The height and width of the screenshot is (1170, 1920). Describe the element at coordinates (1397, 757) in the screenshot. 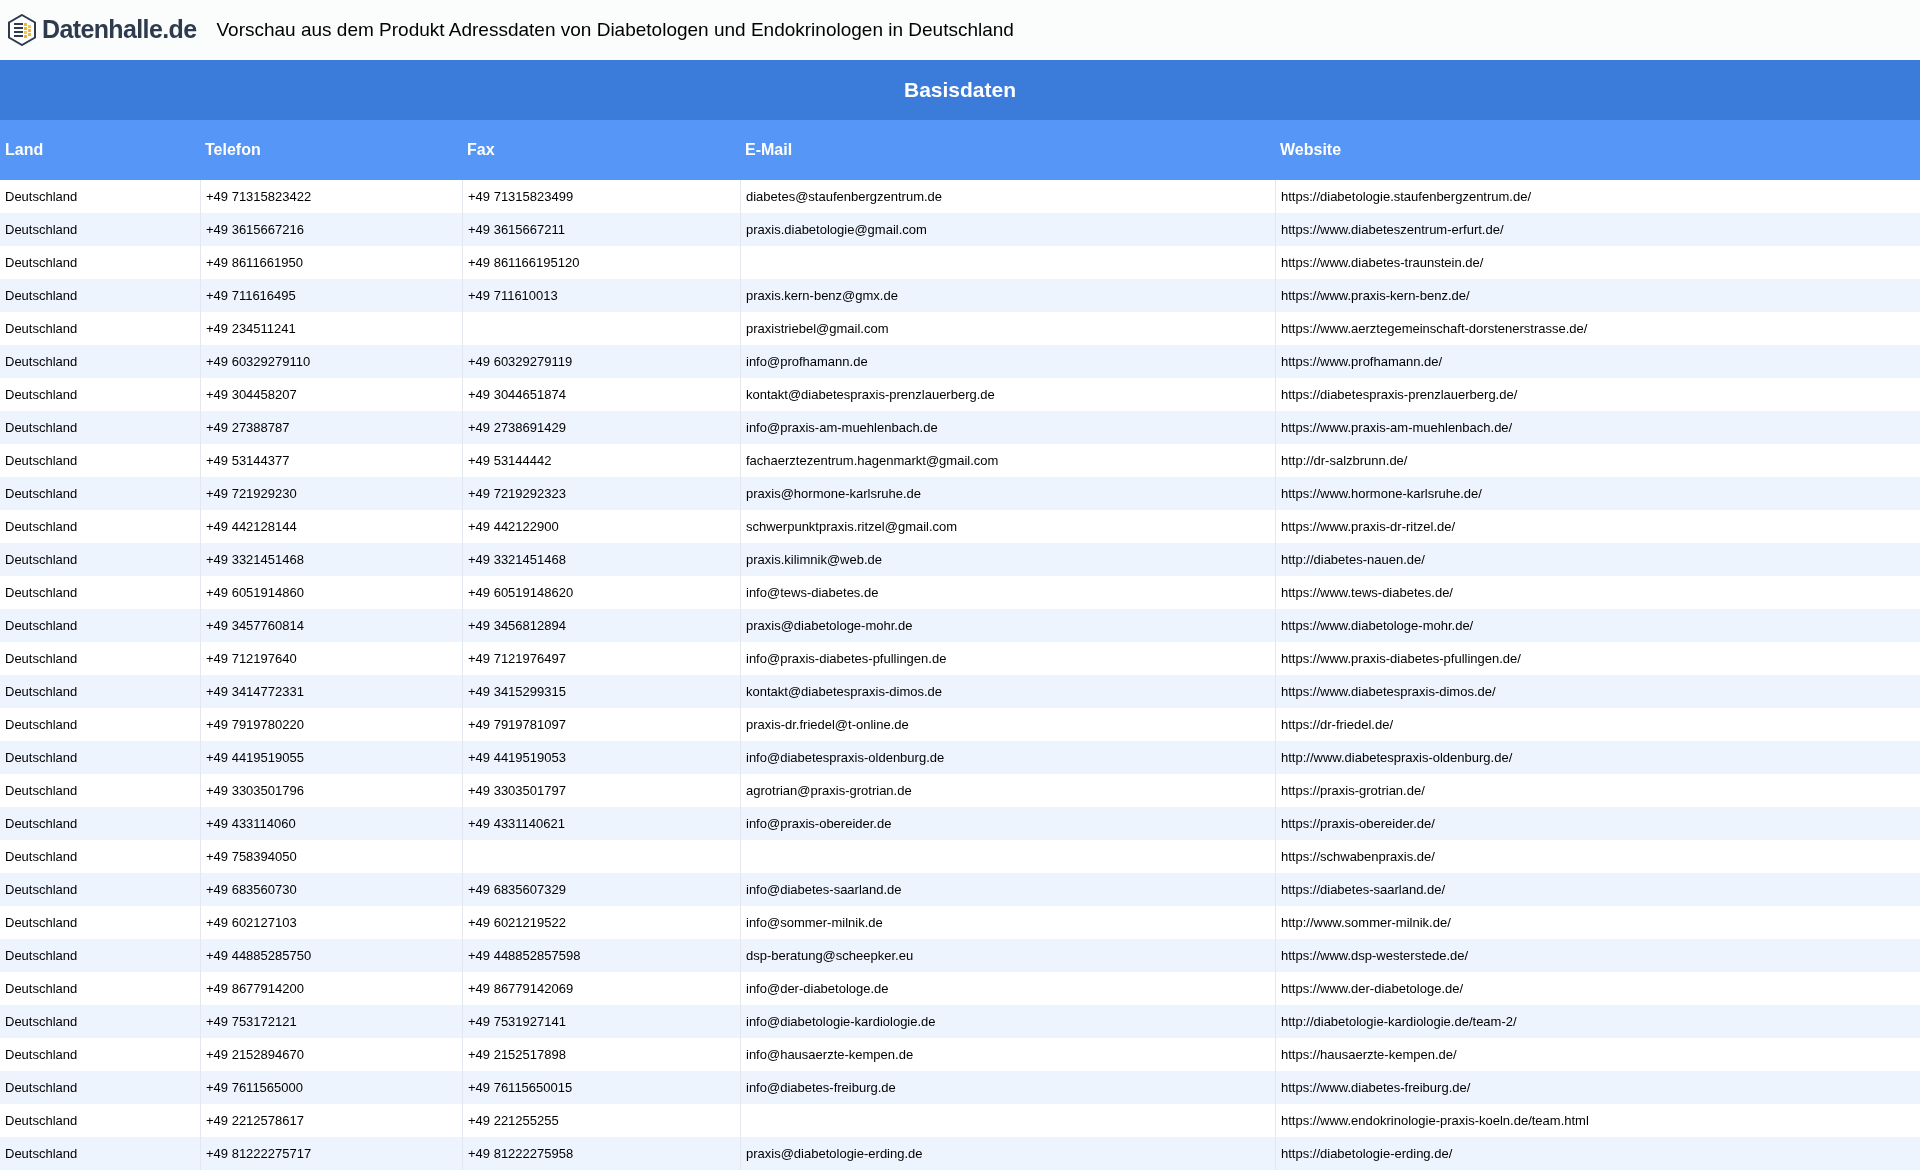

I see `website-cell-text: http://www.diabetespraxis-oldenburg.de/` at that location.